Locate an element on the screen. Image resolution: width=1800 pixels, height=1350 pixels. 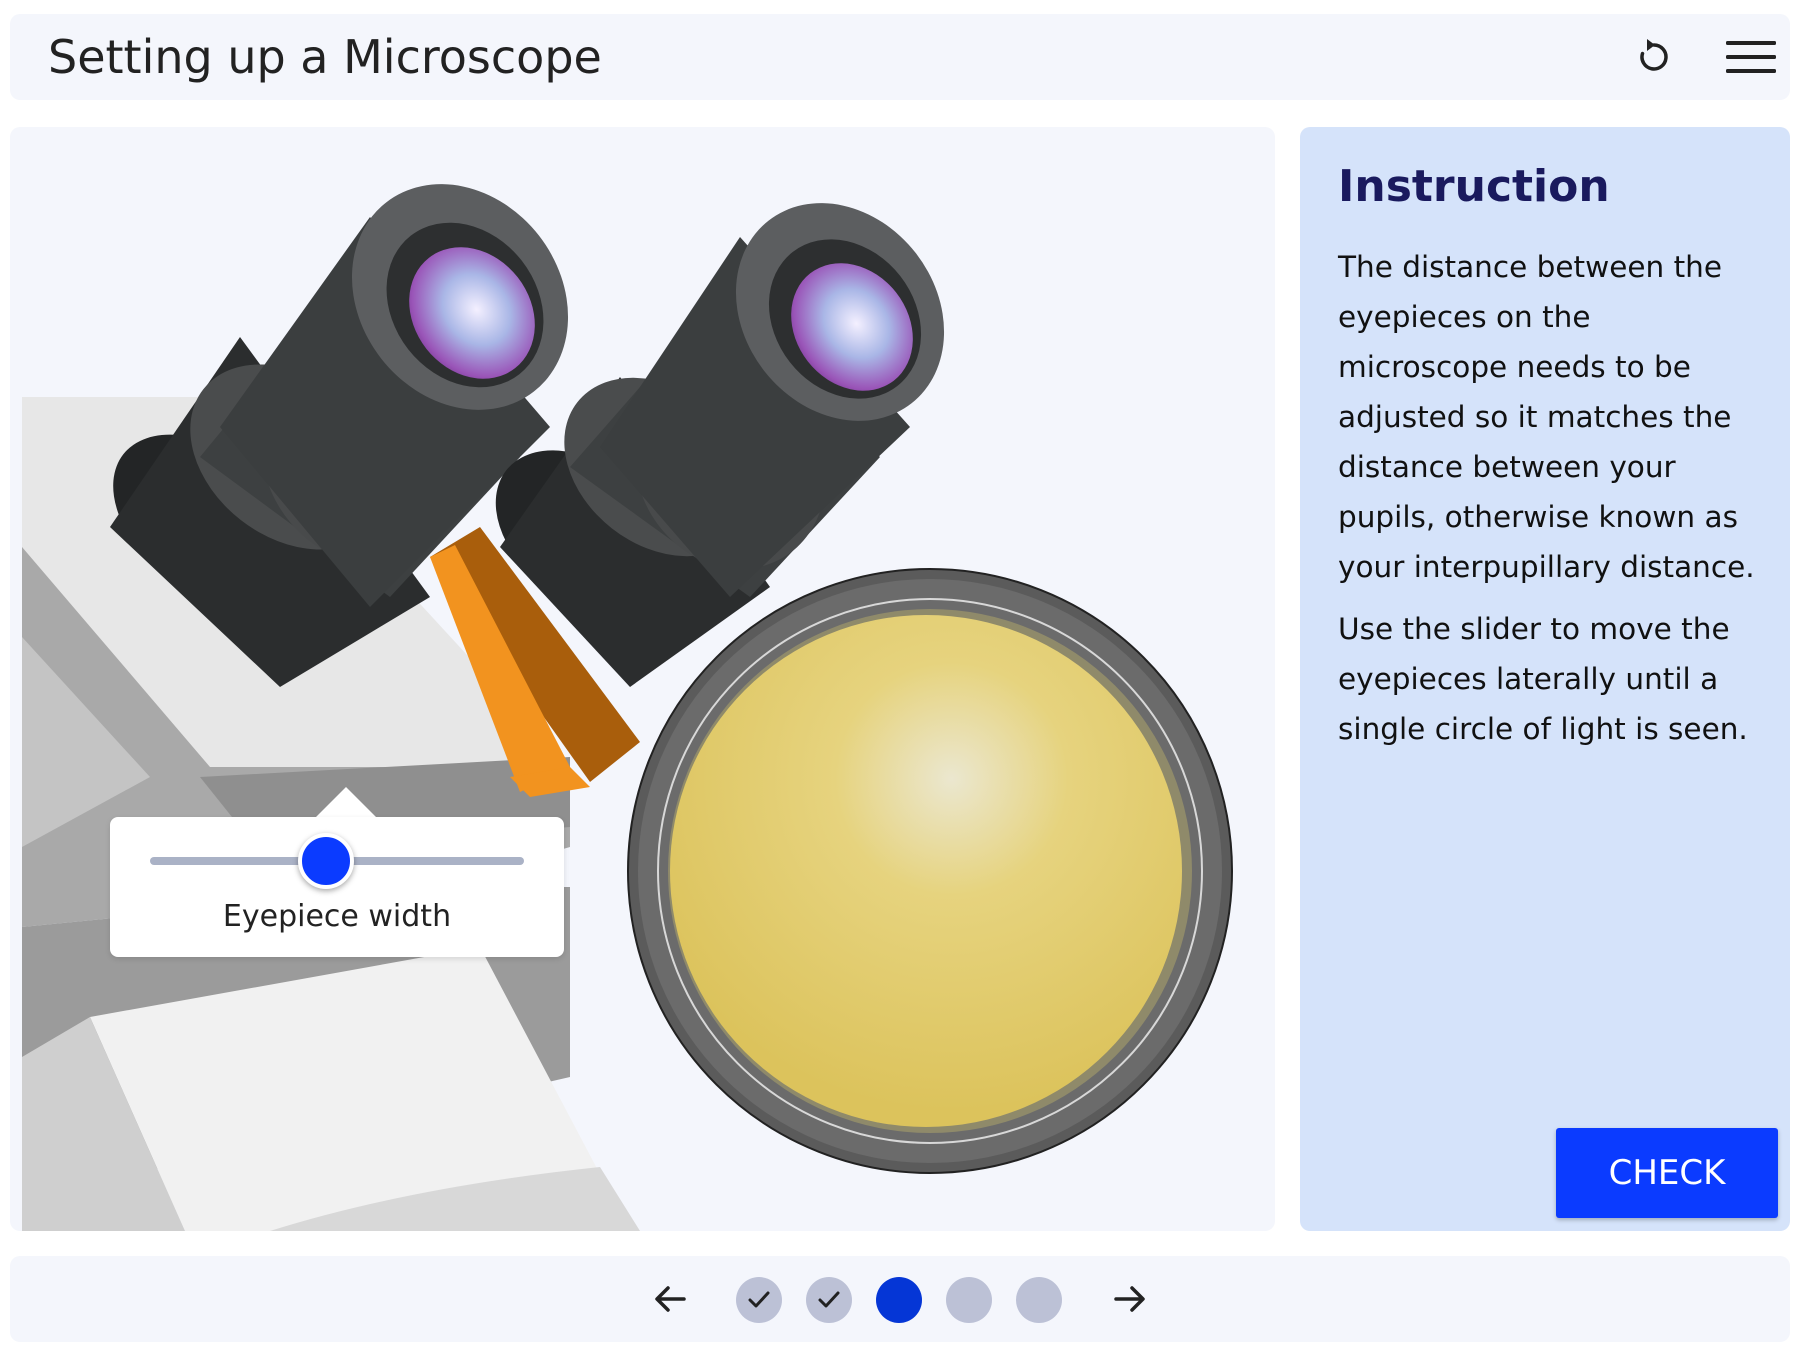
arrow-left-icon is located at coordinates (670, 1299).